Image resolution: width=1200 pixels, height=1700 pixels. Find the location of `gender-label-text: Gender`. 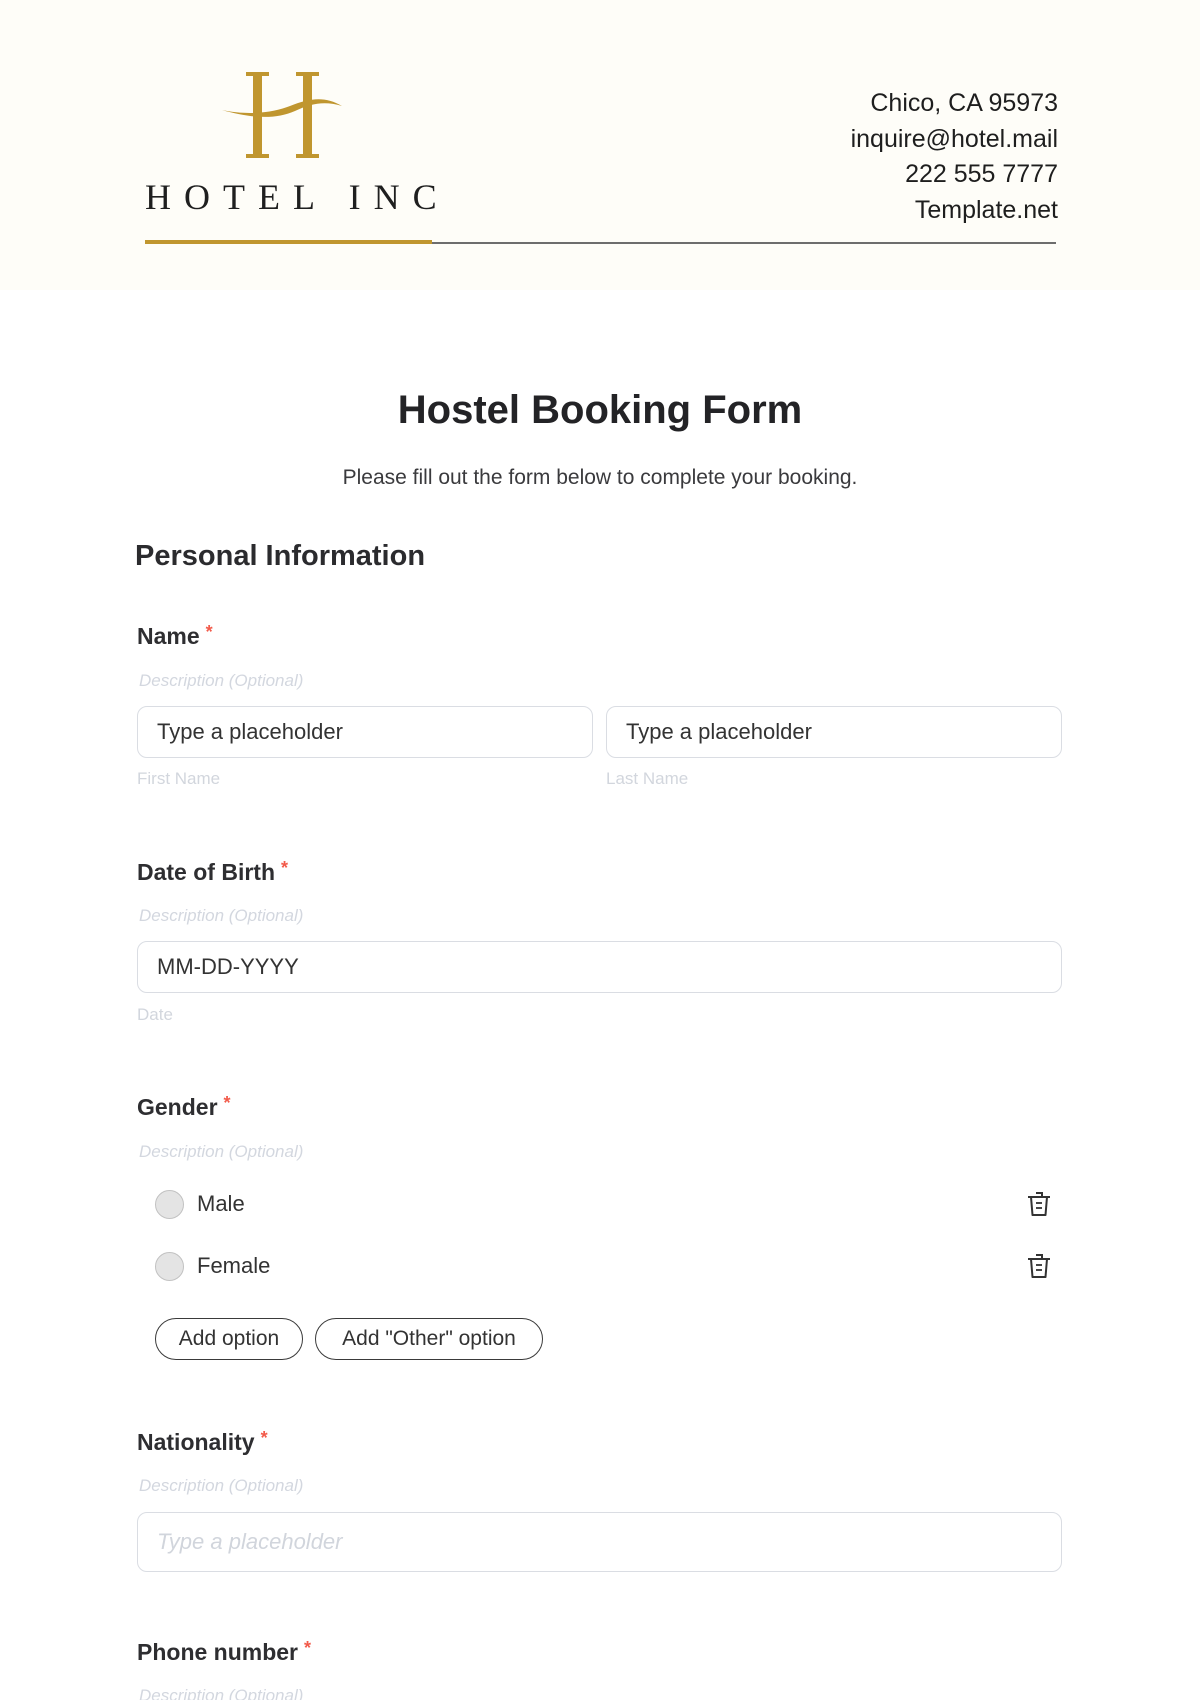

gender-label-text: Gender is located at coordinates (177, 1107).